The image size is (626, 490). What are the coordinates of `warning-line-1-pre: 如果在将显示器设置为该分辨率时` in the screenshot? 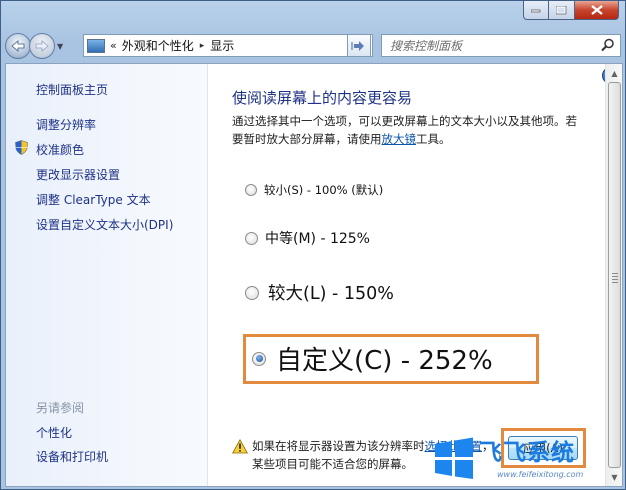 It's located at (338, 446).